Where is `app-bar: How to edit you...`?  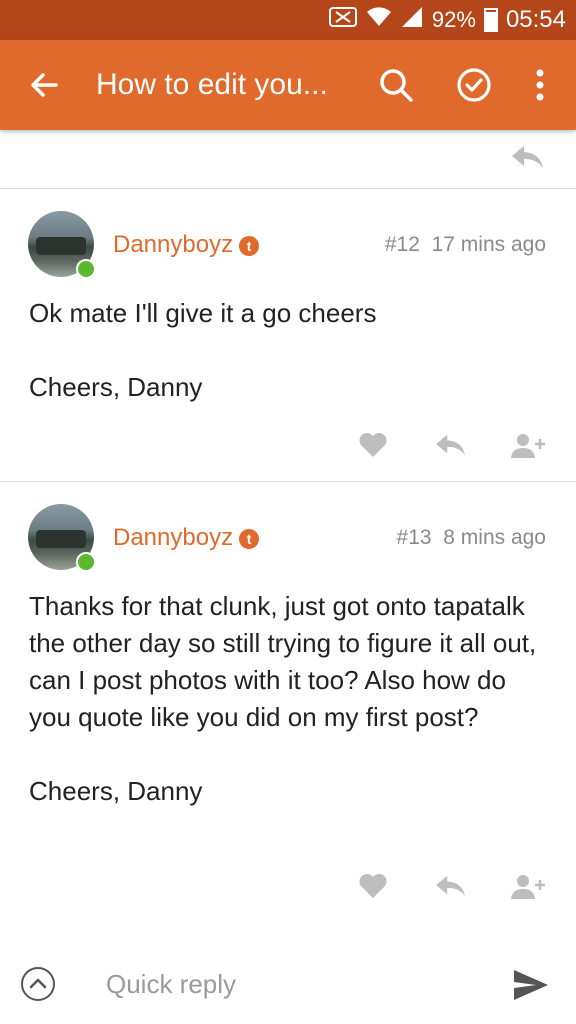
app-bar: How to edit you... is located at coordinates (288, 85).